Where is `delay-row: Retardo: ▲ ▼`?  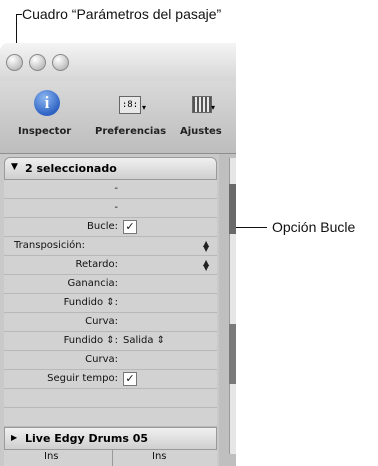
delay-row: Retardo: ▲ ▼ is located at coordinates (110, 265).